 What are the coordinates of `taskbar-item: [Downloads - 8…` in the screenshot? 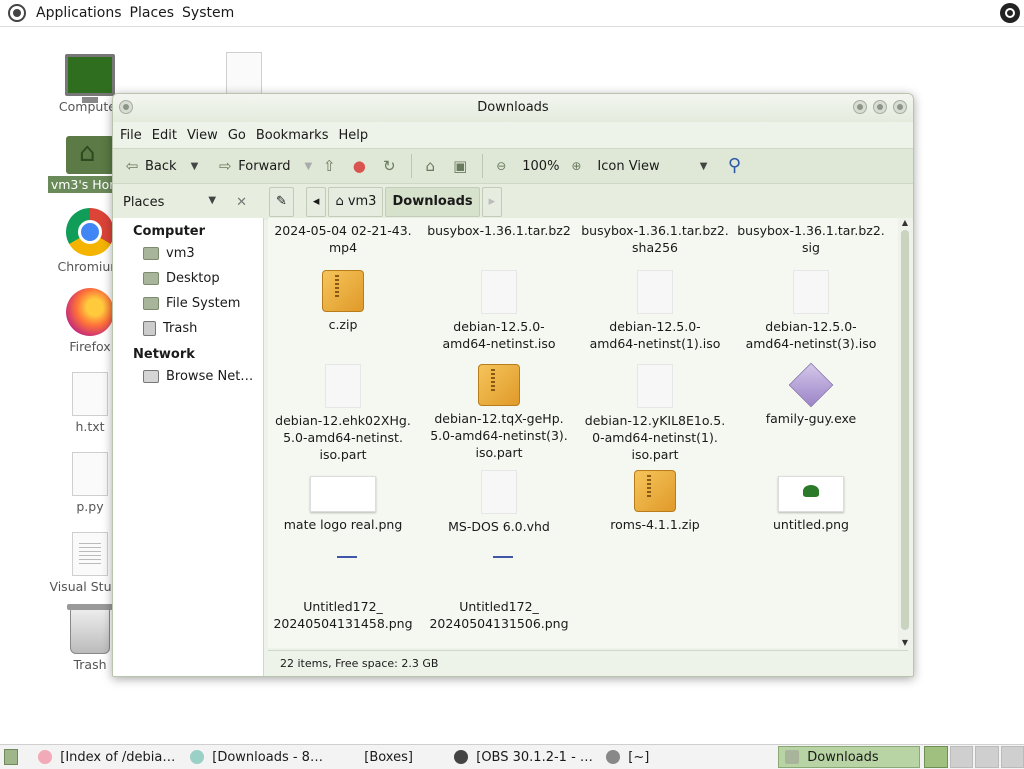 It's located at (260, 757).